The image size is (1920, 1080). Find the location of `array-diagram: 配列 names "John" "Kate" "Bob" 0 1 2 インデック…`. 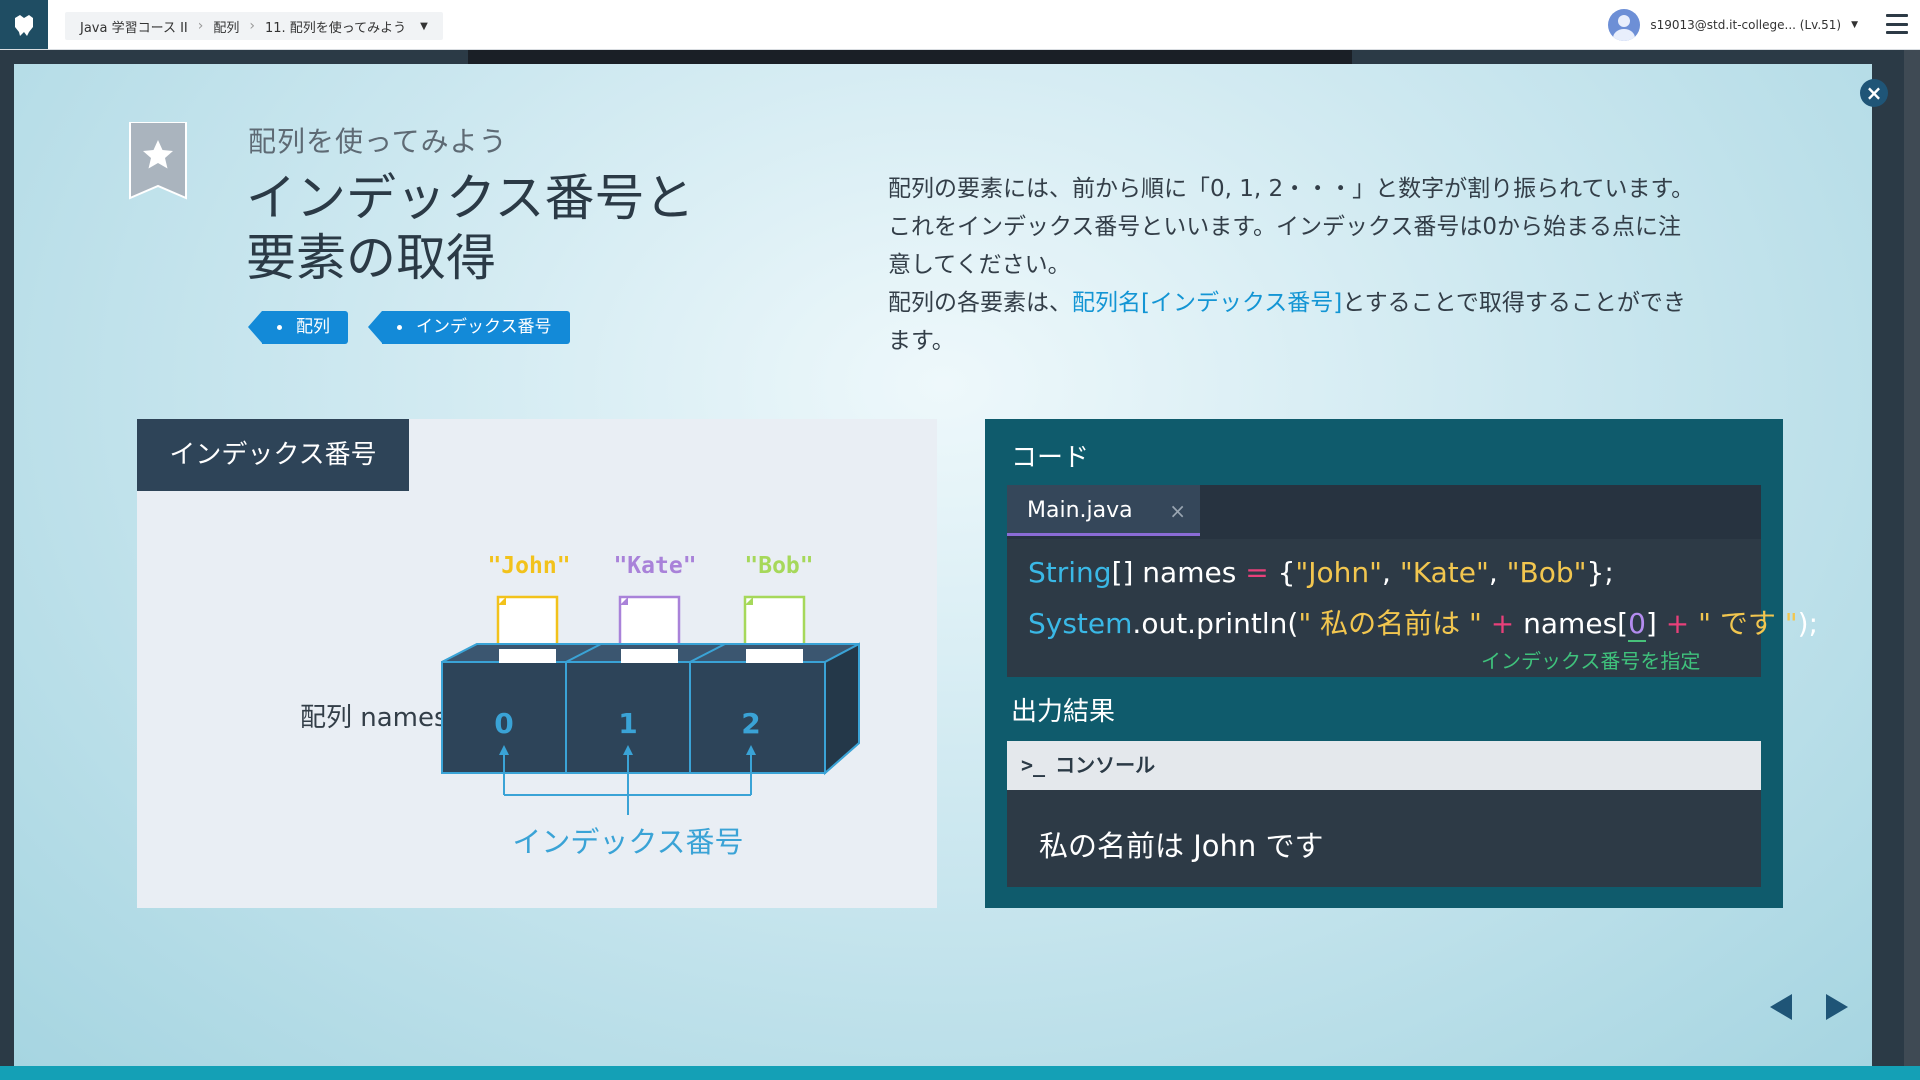

array-diagram: 配列 names "John" "Kate" "Bob" 0 1 2 インデック… is located at coordinates (580, 706).